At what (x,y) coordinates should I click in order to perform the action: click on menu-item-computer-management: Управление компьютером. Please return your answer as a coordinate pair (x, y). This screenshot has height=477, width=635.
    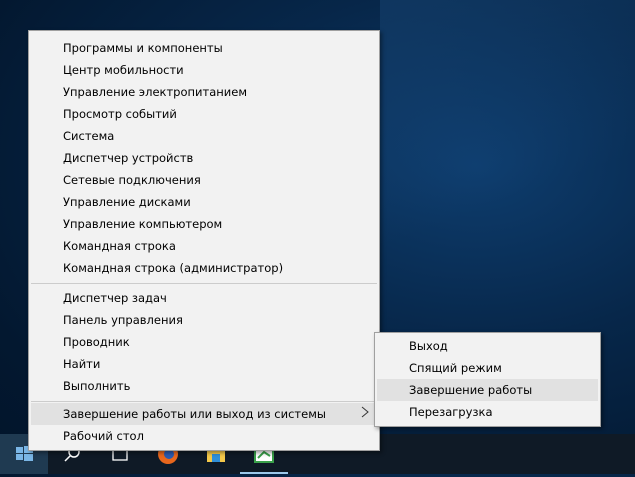
    Looking at the image, I should click on (204, 224).